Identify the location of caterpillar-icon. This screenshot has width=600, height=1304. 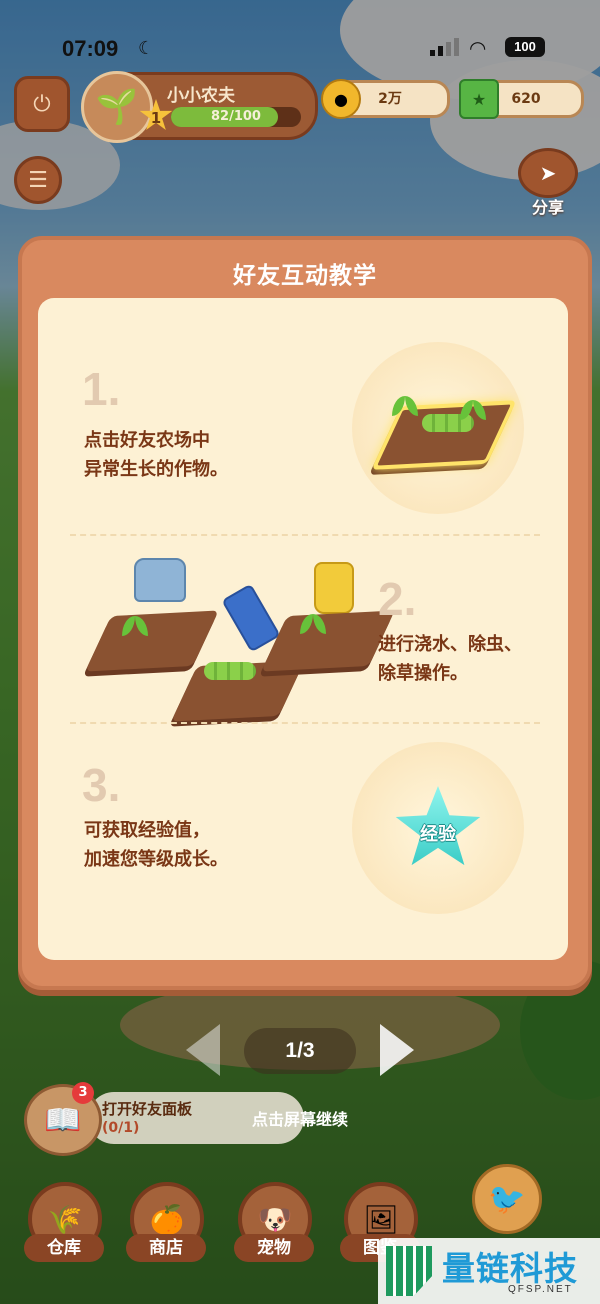
(230, 671).